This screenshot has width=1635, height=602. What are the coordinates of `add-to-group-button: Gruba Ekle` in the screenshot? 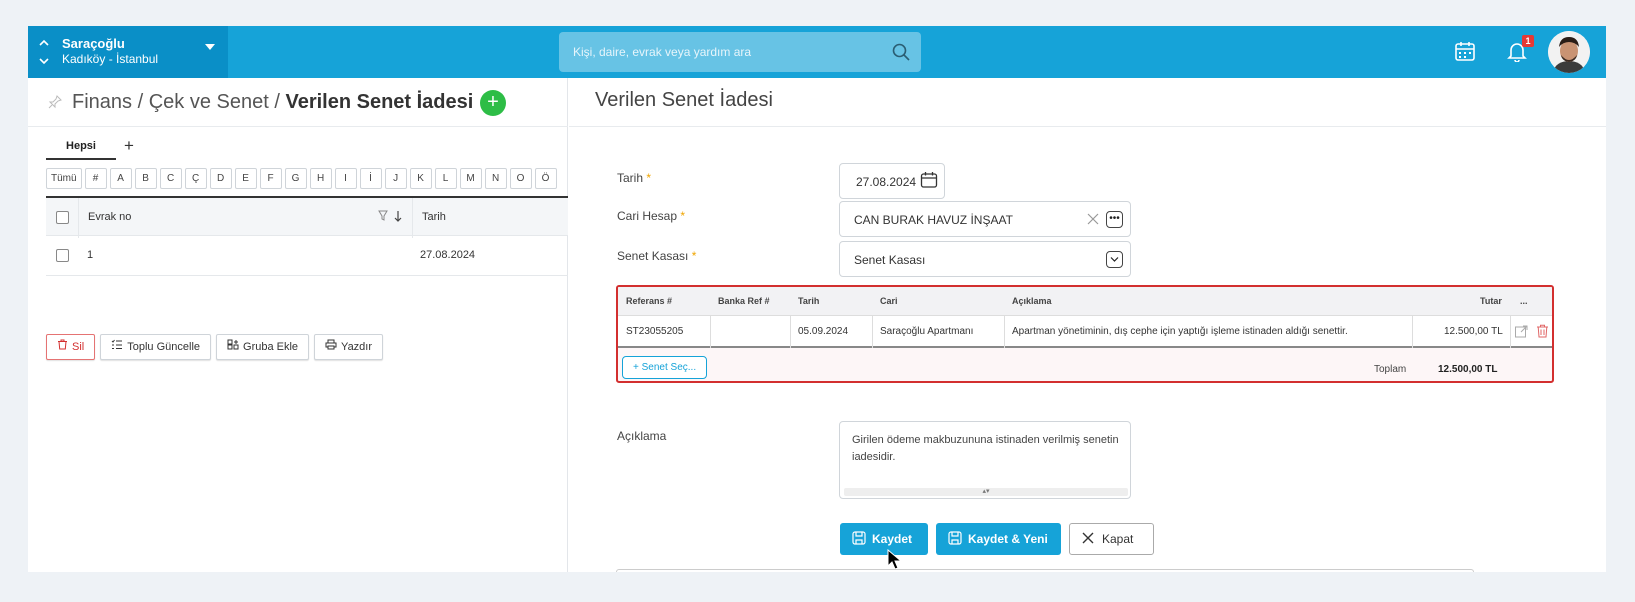 It's located at (263, 347).